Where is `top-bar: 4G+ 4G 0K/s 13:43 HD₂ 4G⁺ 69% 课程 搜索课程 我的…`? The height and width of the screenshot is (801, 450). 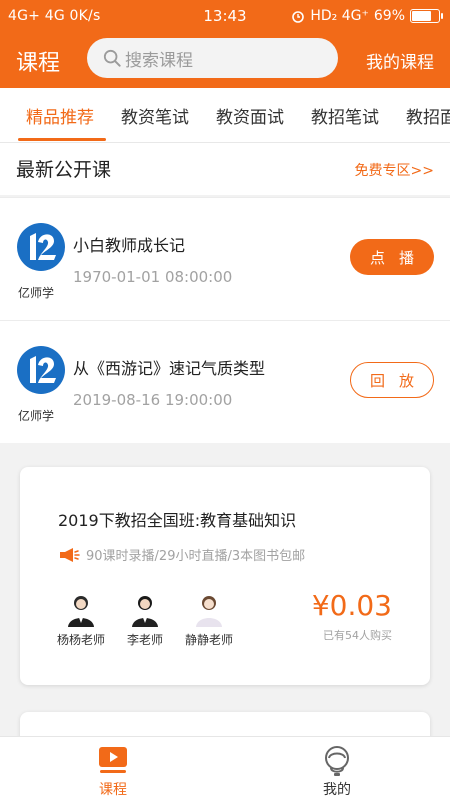 top-bar: 4G+ 4G 0K/s 13:43 HD₂ 4G⁺ 69% 课程 搜索课程 我的… is located at coordinates (225, 44).